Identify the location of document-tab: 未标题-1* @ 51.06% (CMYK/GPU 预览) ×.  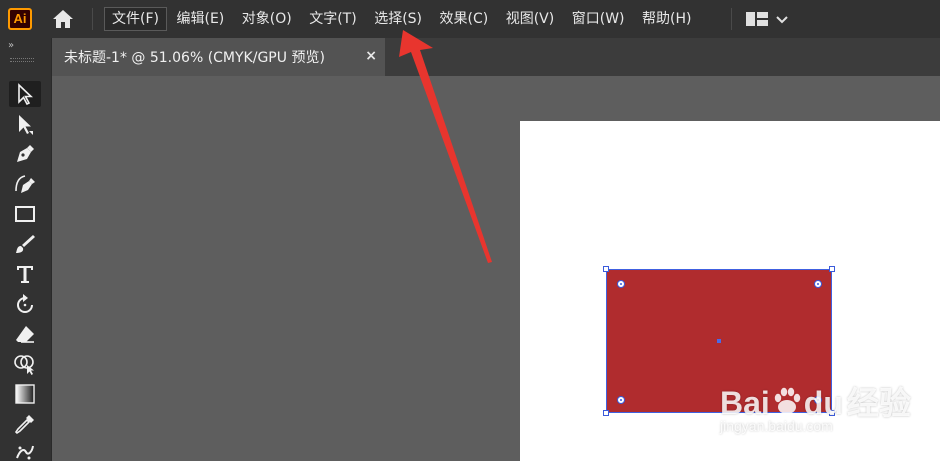
(218, 57).